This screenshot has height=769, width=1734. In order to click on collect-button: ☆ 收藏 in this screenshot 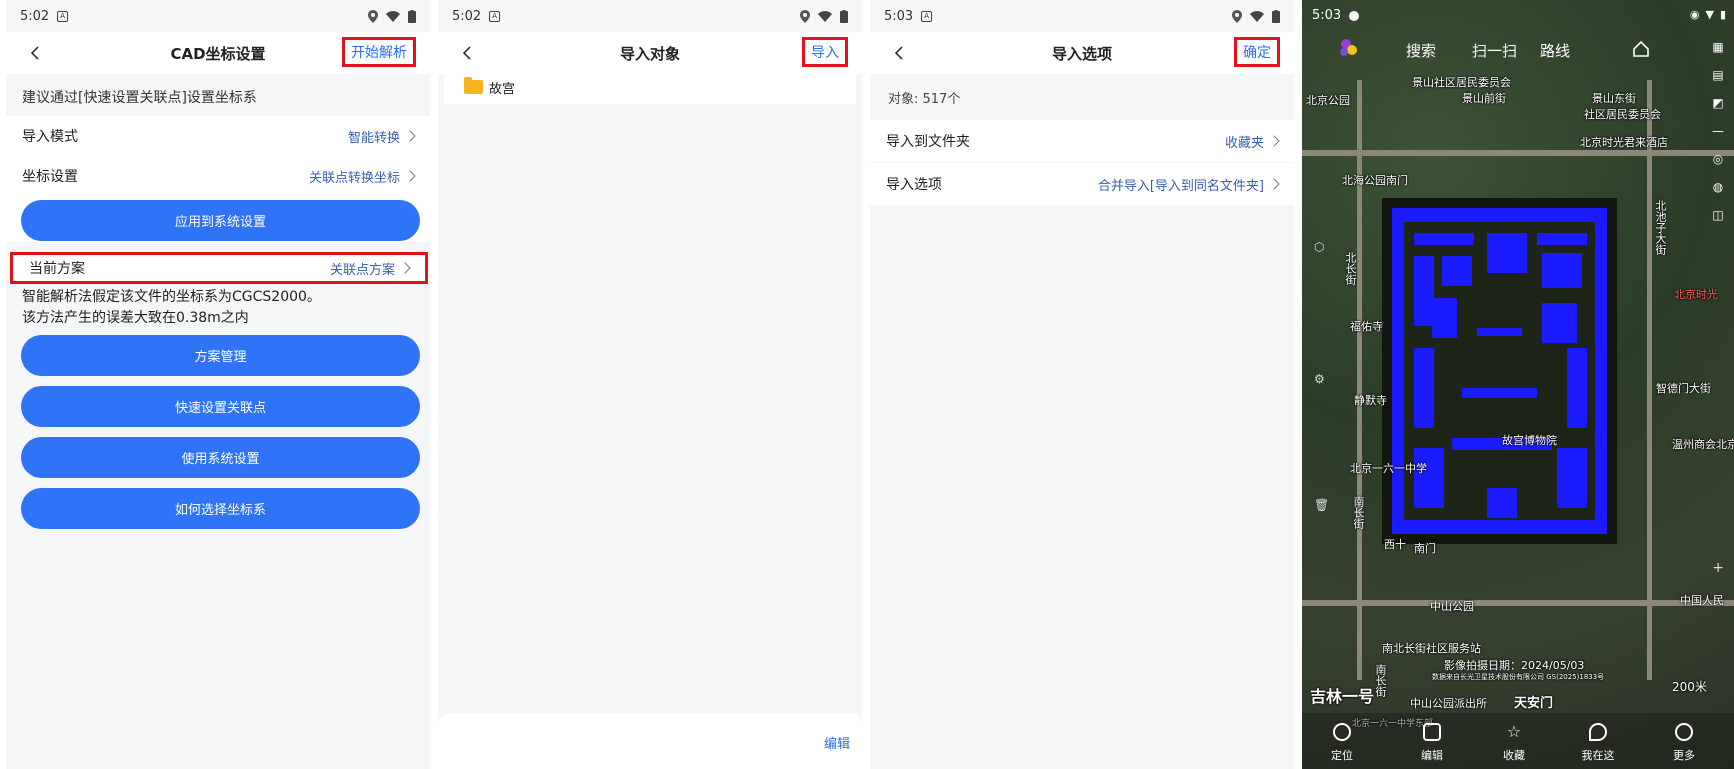, I will do `click(1514, 743)`.